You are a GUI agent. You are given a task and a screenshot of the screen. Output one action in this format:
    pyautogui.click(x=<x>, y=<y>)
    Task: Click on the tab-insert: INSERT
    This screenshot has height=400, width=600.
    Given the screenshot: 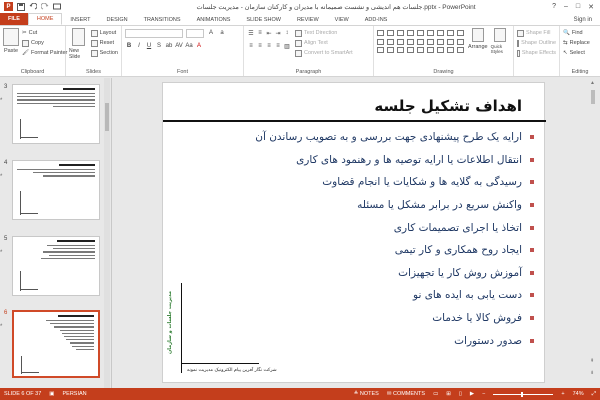 What is the action you would take?
    pyautogui.click(x=80, y=20)
    